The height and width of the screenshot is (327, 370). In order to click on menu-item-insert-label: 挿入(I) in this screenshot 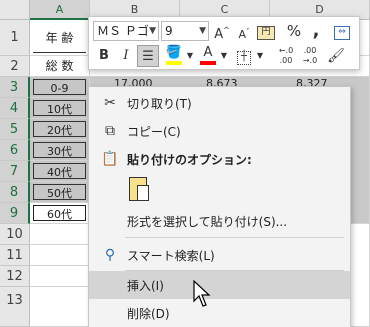, I will do `click(145, 286)`.